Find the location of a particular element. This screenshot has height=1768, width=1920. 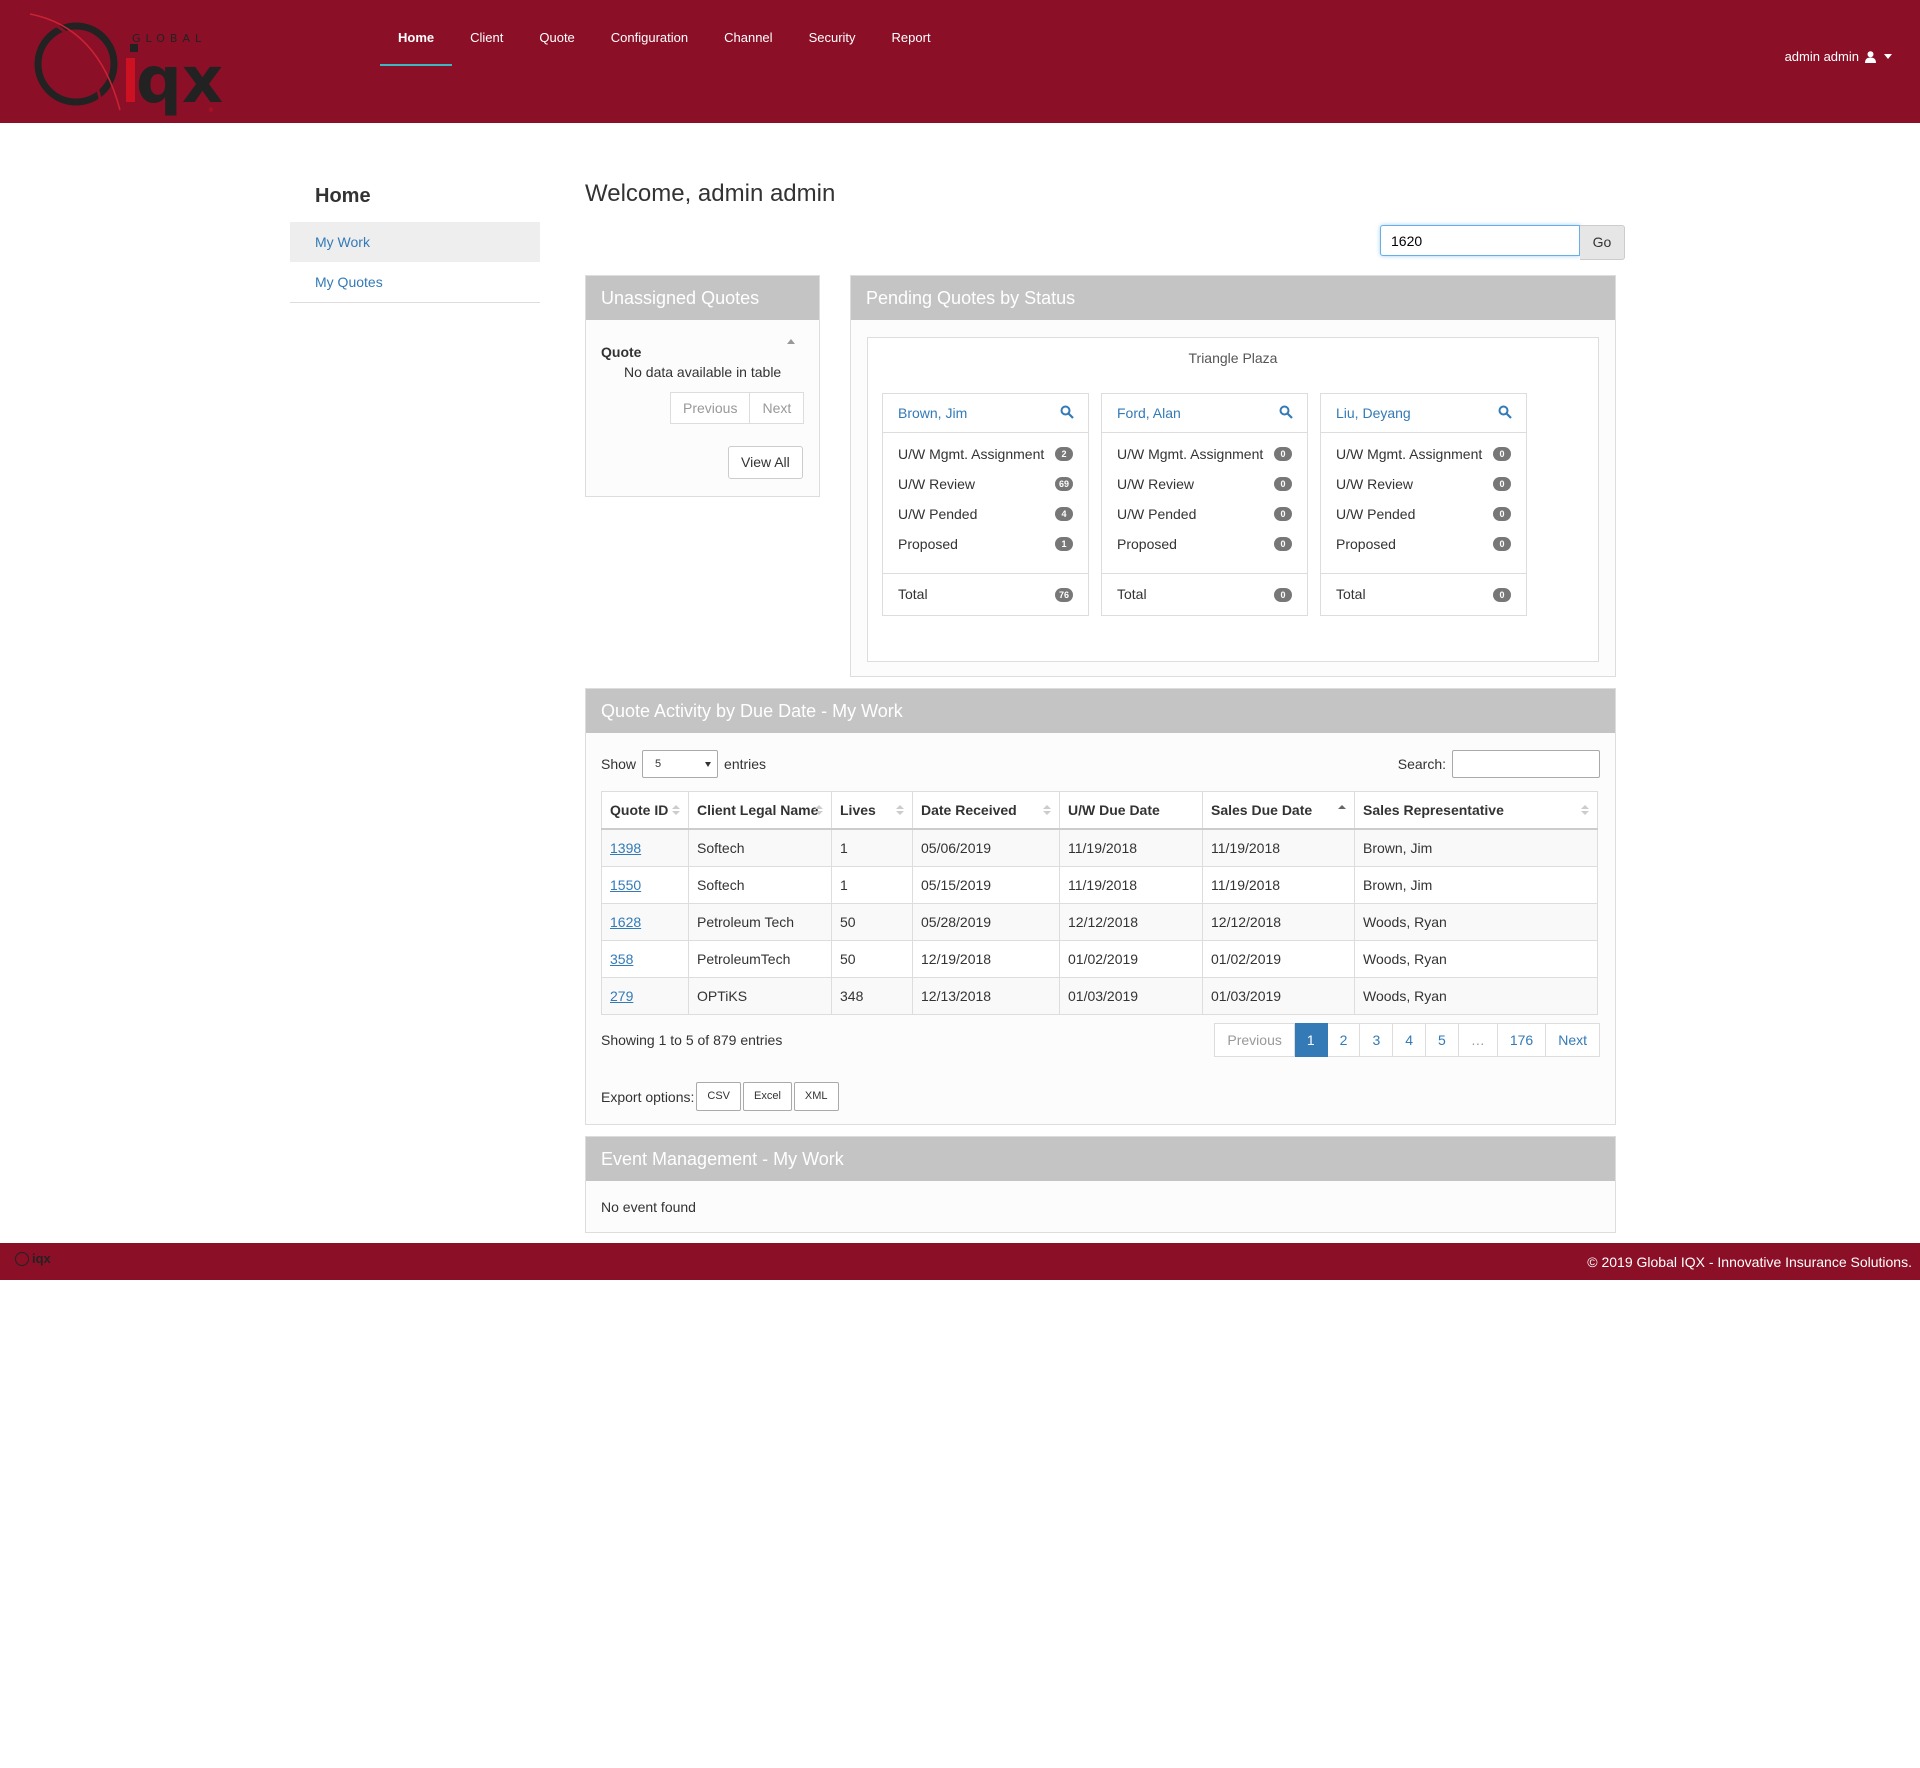

quote-id-link: 1550 is located at coordinates (625, 885).